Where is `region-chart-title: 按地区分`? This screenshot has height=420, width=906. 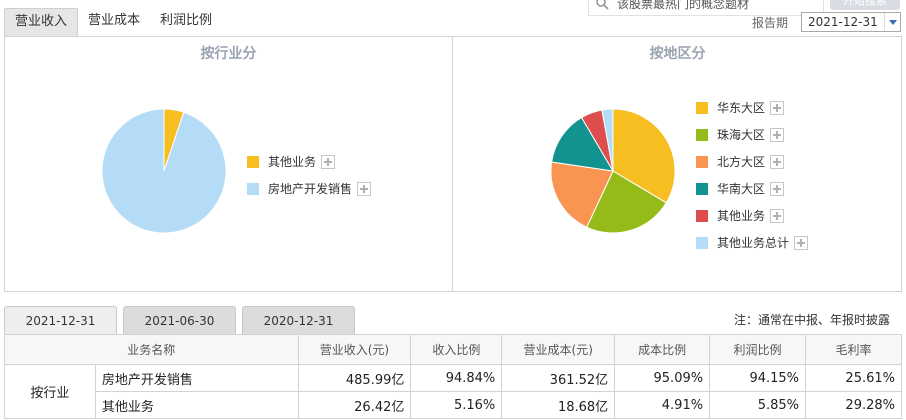 region-chart-title: 按地区分 is located at coordinates (677, 54).